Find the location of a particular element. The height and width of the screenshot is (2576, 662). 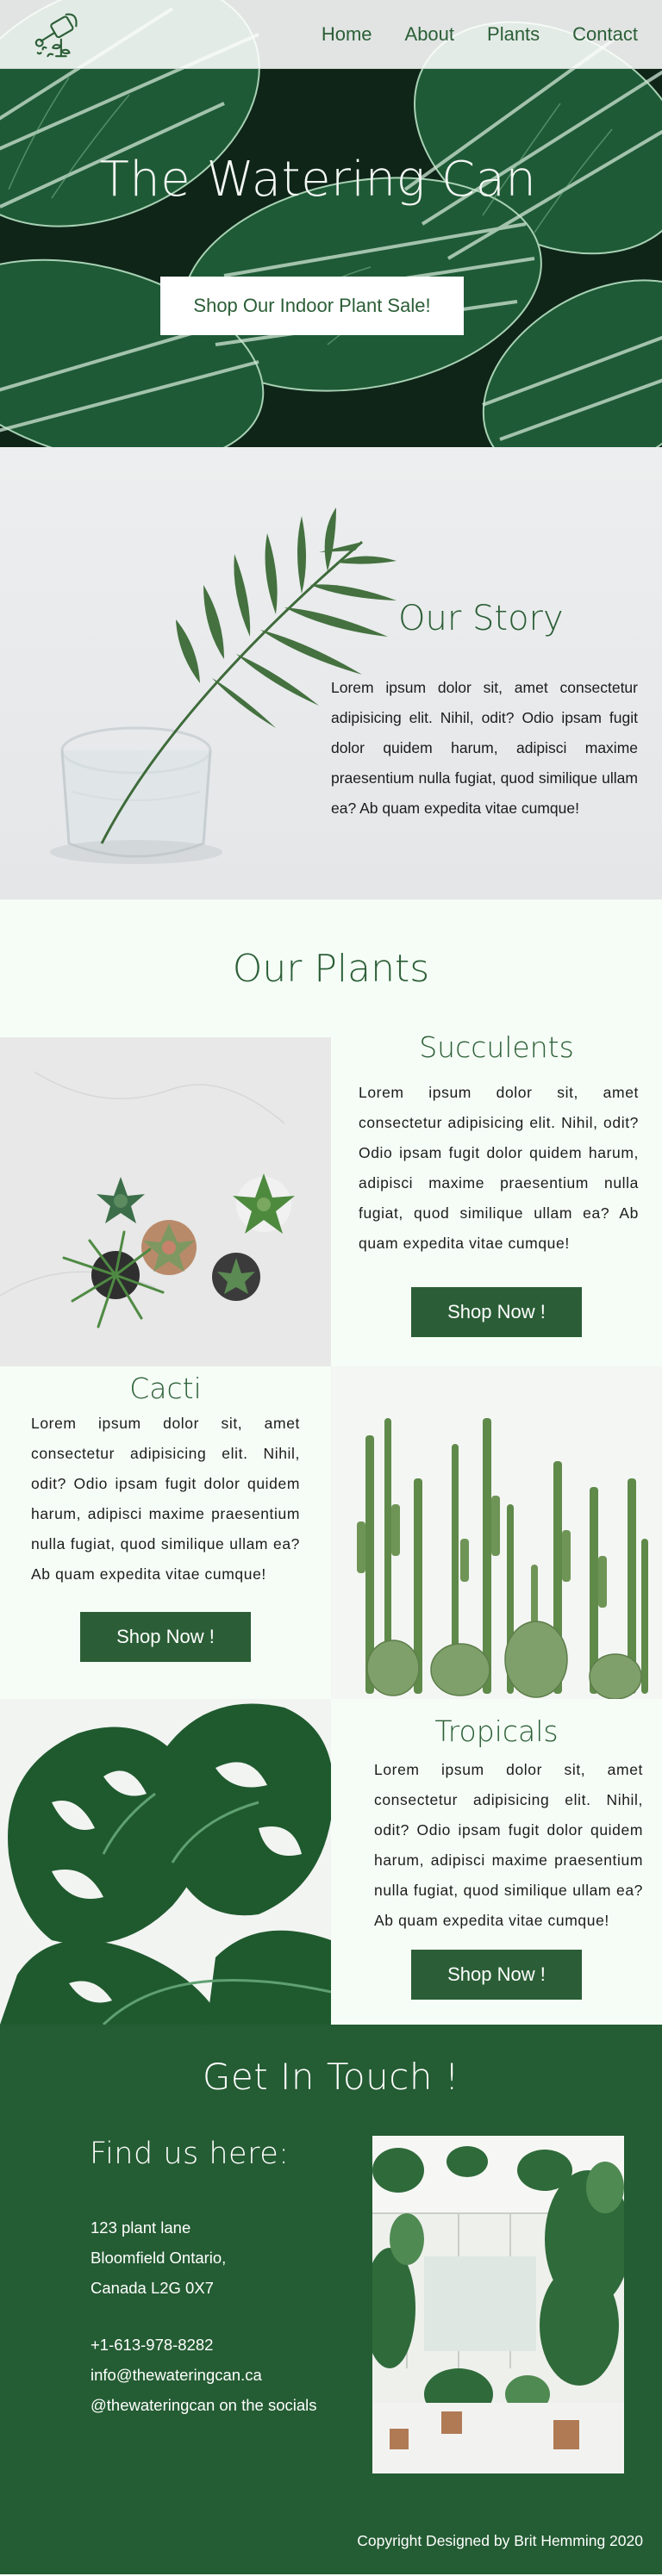

cacti-title: Cacti is located at coordinates (166, 1389).